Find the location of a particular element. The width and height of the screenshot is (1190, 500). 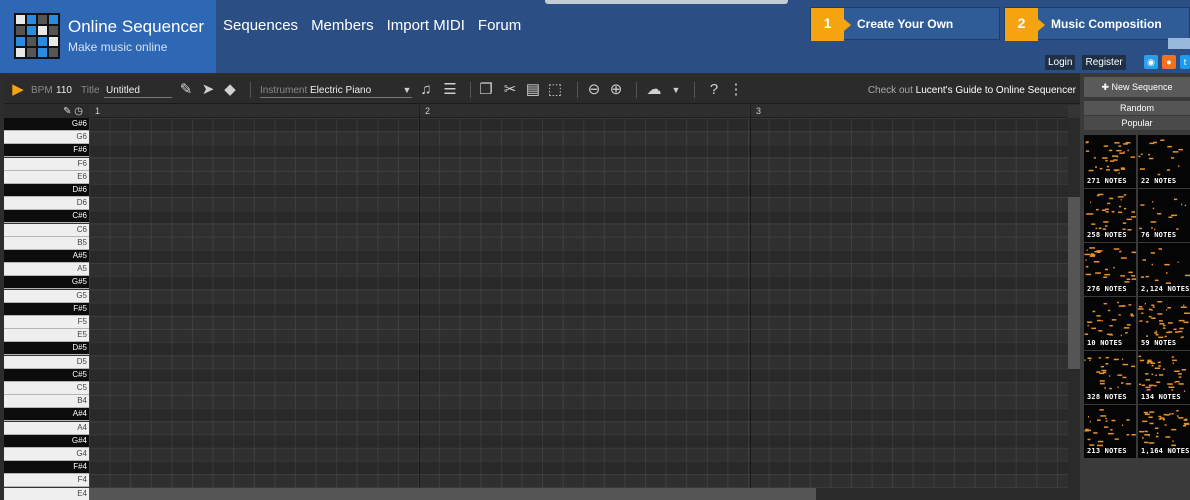

piano-key: E6 is located at coordinates (46, 177).